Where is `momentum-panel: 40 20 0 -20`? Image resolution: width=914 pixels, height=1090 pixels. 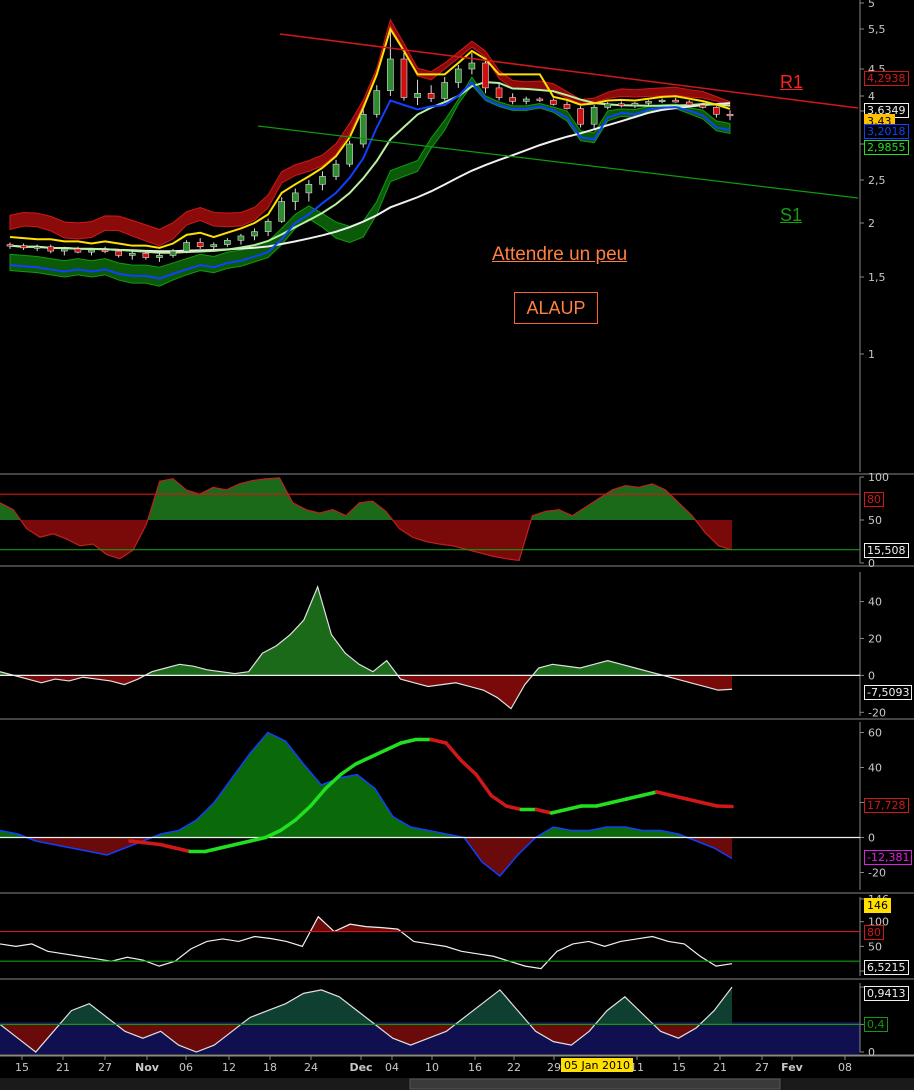 momentum-panel: 40 20 0 -20 is located at coordinates (457, 646).